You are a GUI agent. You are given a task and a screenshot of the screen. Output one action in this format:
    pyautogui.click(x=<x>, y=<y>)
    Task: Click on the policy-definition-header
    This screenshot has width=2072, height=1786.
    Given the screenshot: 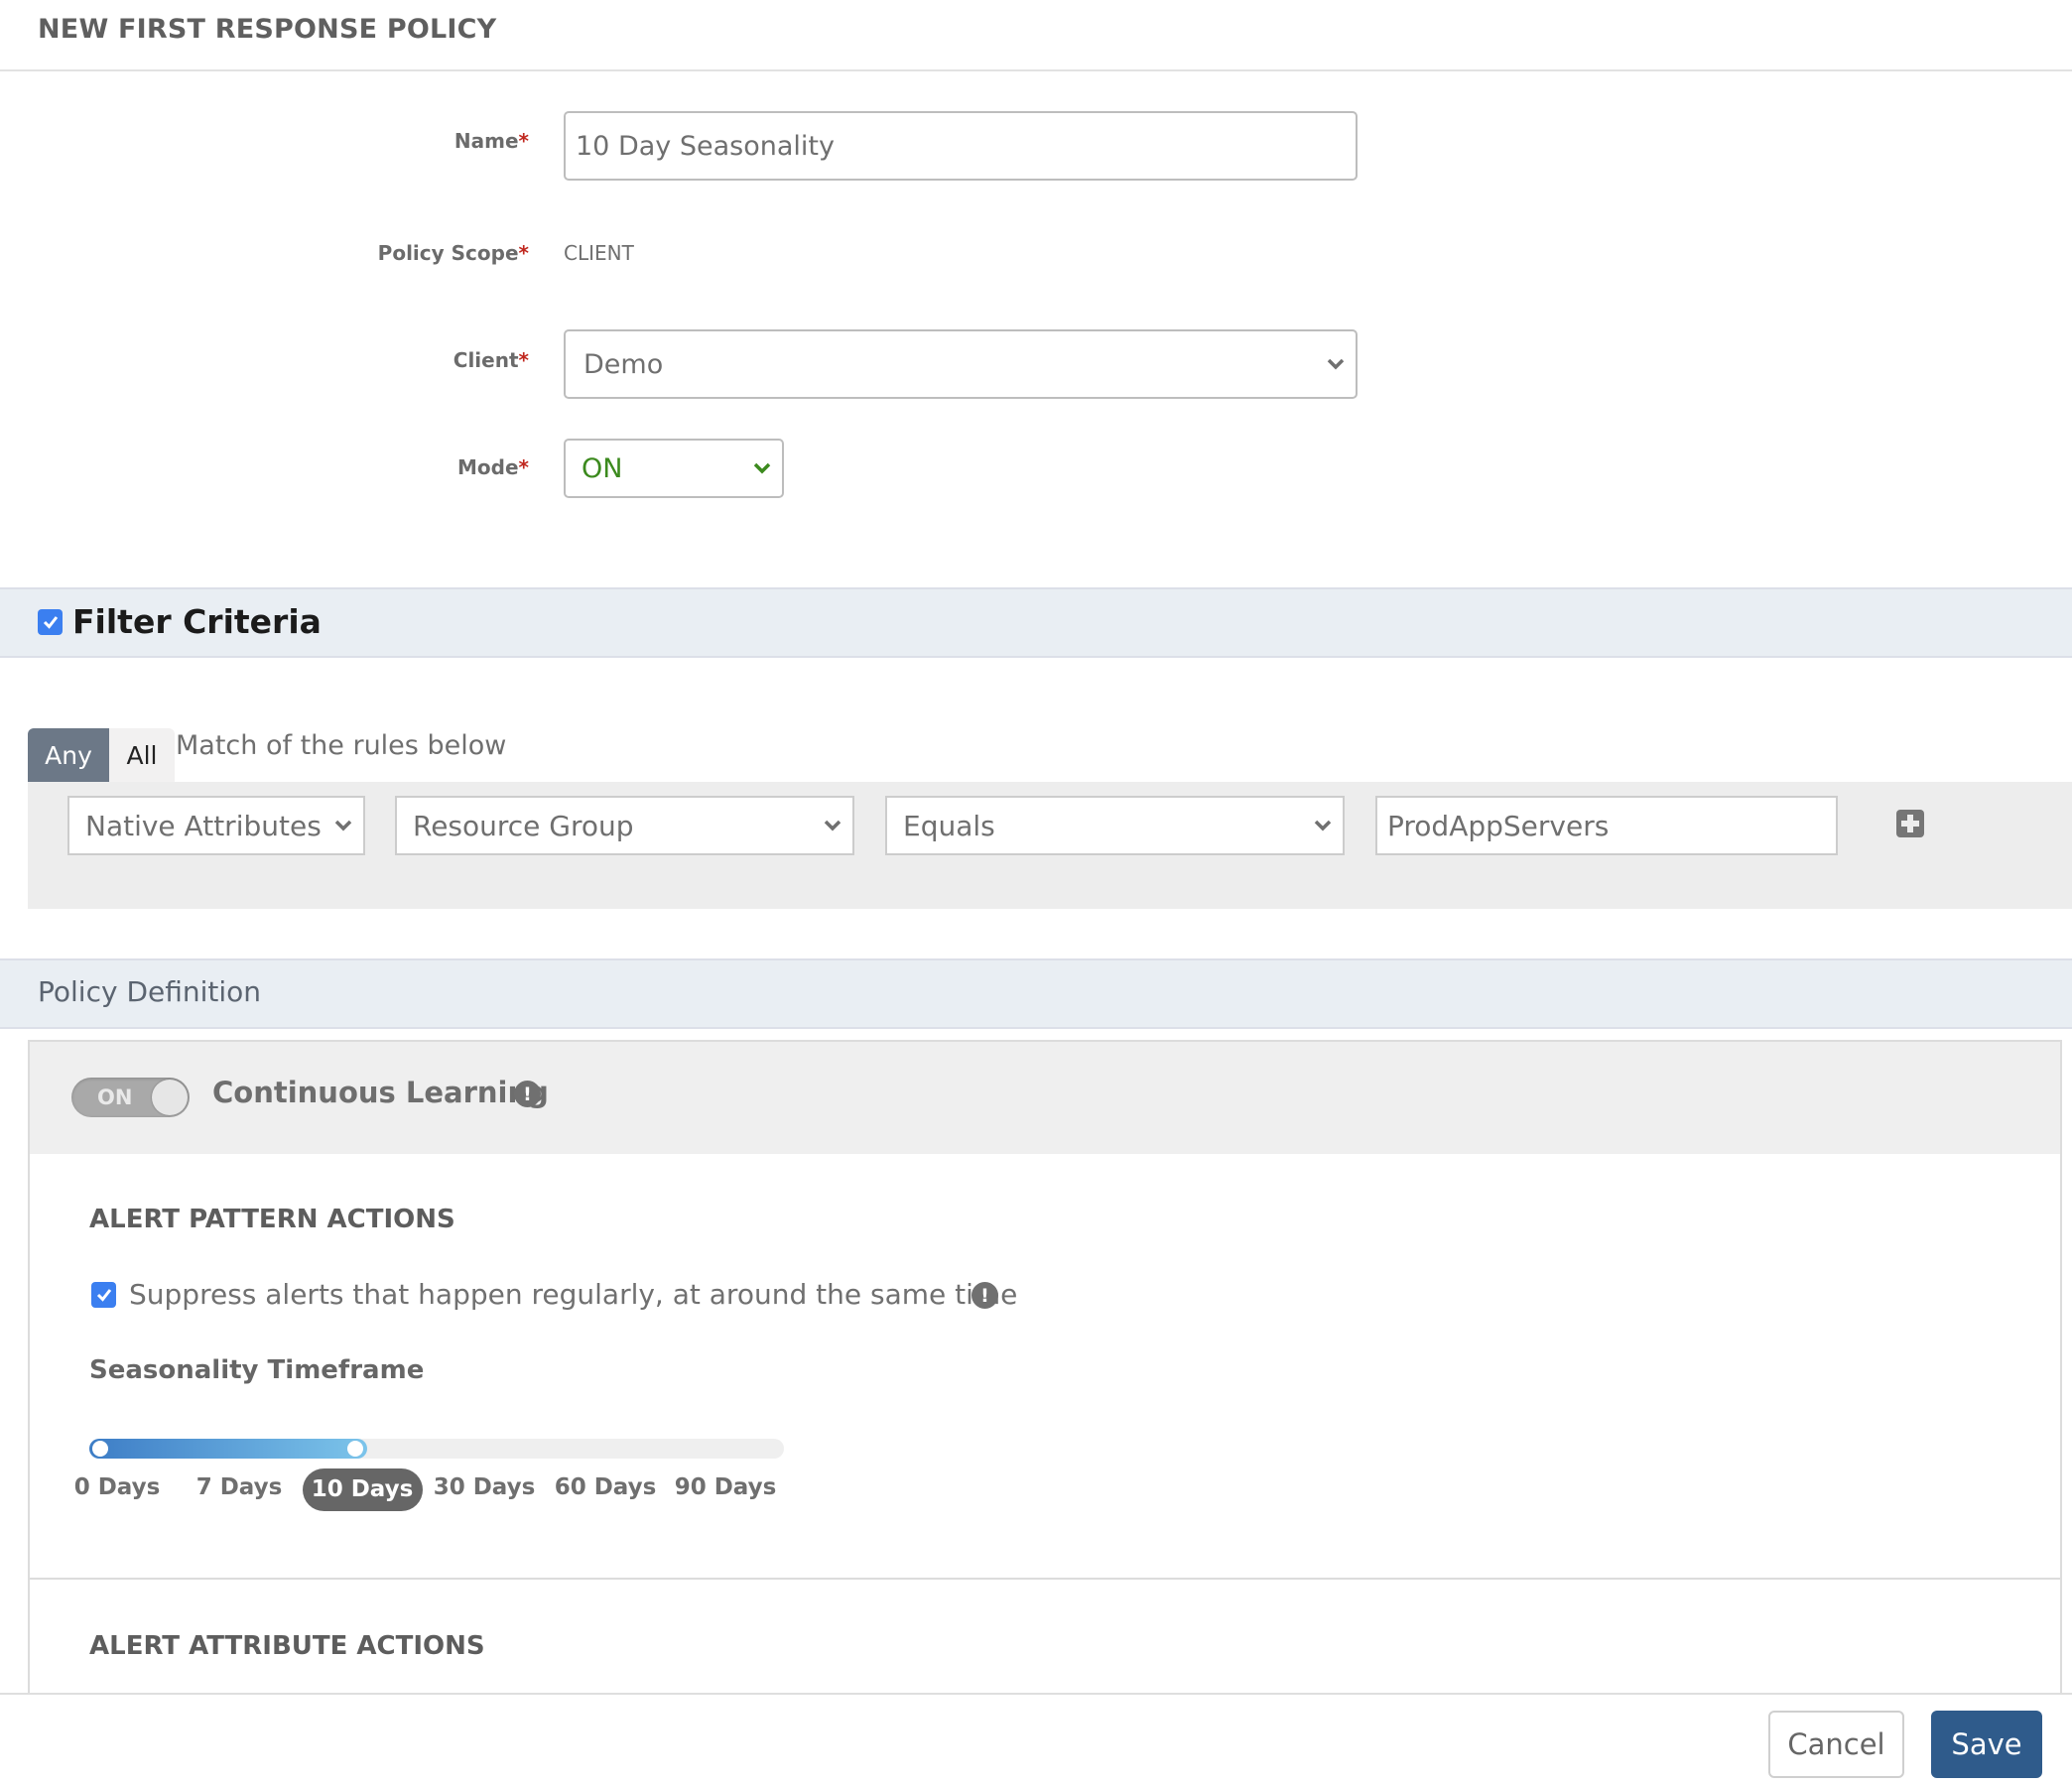 What is the action you would take?
    pyautogui.click(x=1036, y=993)
    